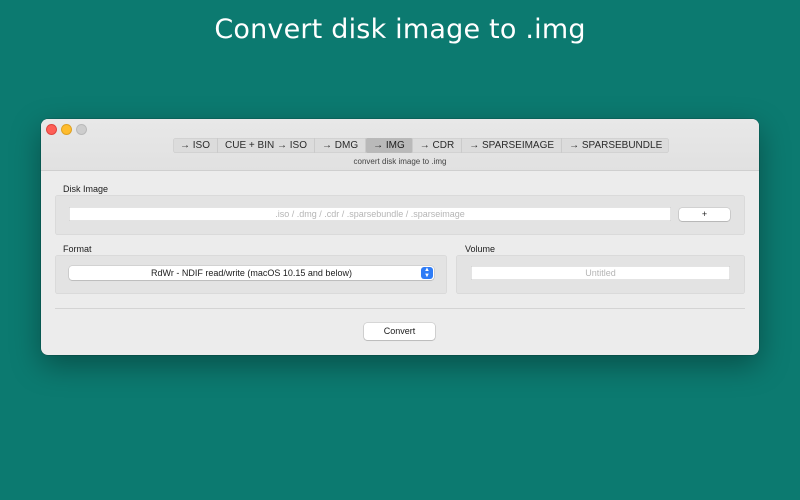 This screenshot has height=500, width=800. Describe the element at coordinates (51, 129) in the screenshot. I see `close-window-icon` at that location.